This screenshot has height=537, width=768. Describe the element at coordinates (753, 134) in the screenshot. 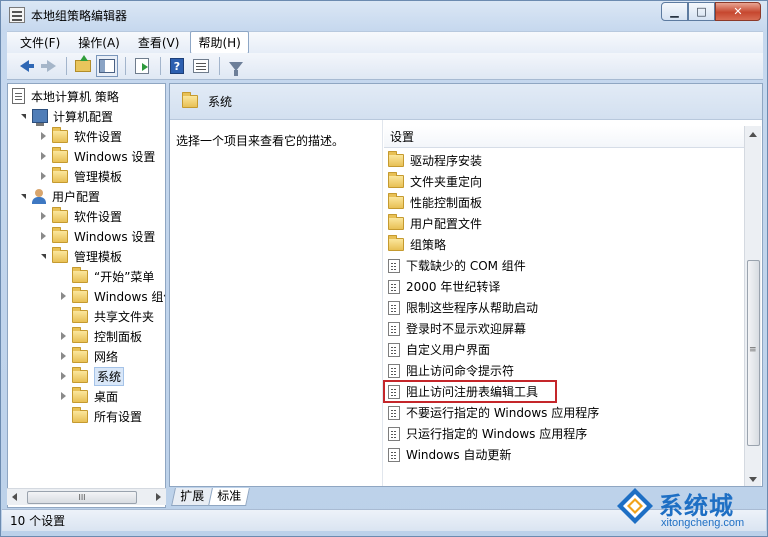

I see `scroll-up-icon` at that location.